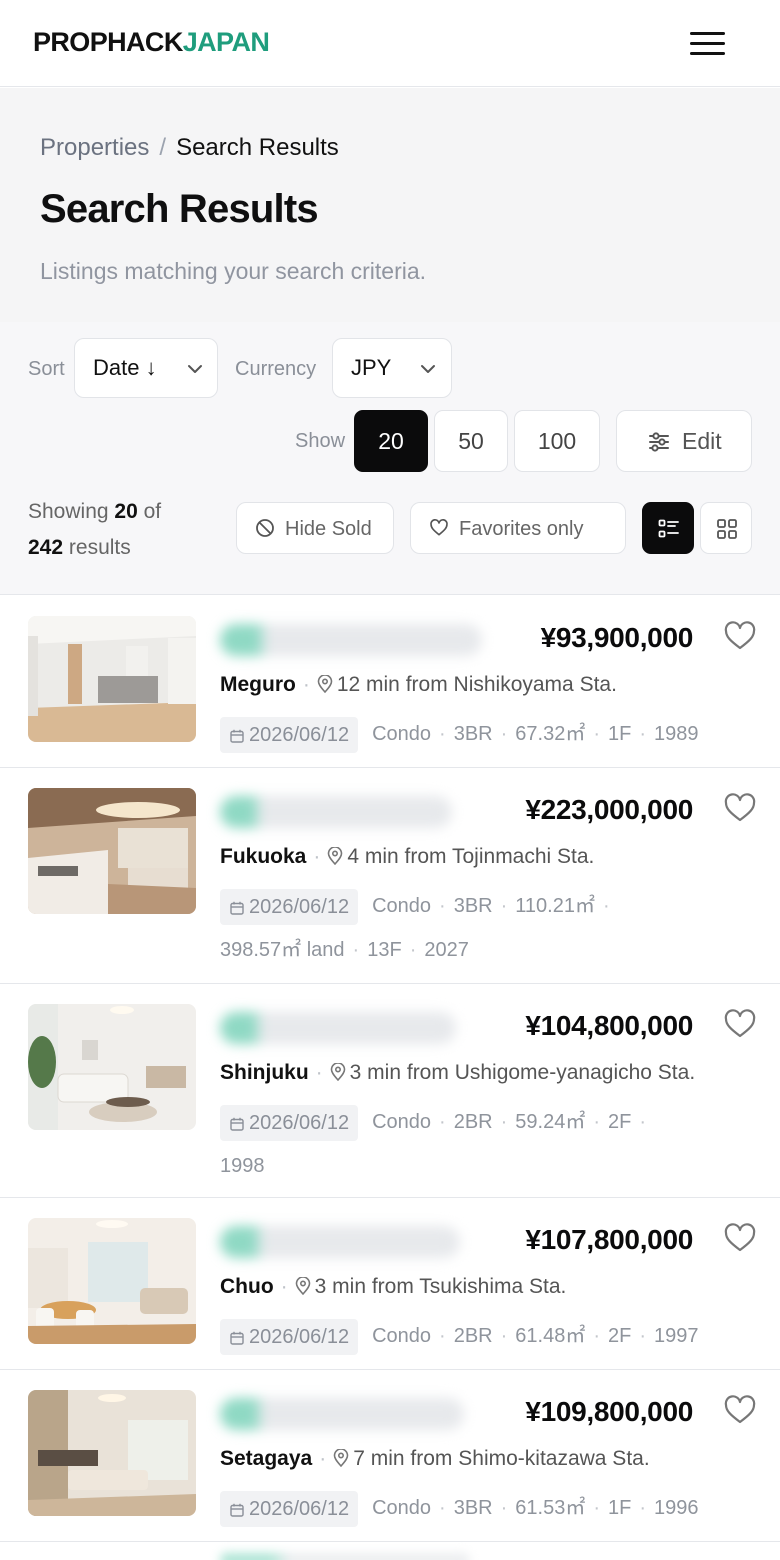  Describe the element at coordinates (702, 441) in the screenshot. I see `edit-filters-label: Edit` at that location.